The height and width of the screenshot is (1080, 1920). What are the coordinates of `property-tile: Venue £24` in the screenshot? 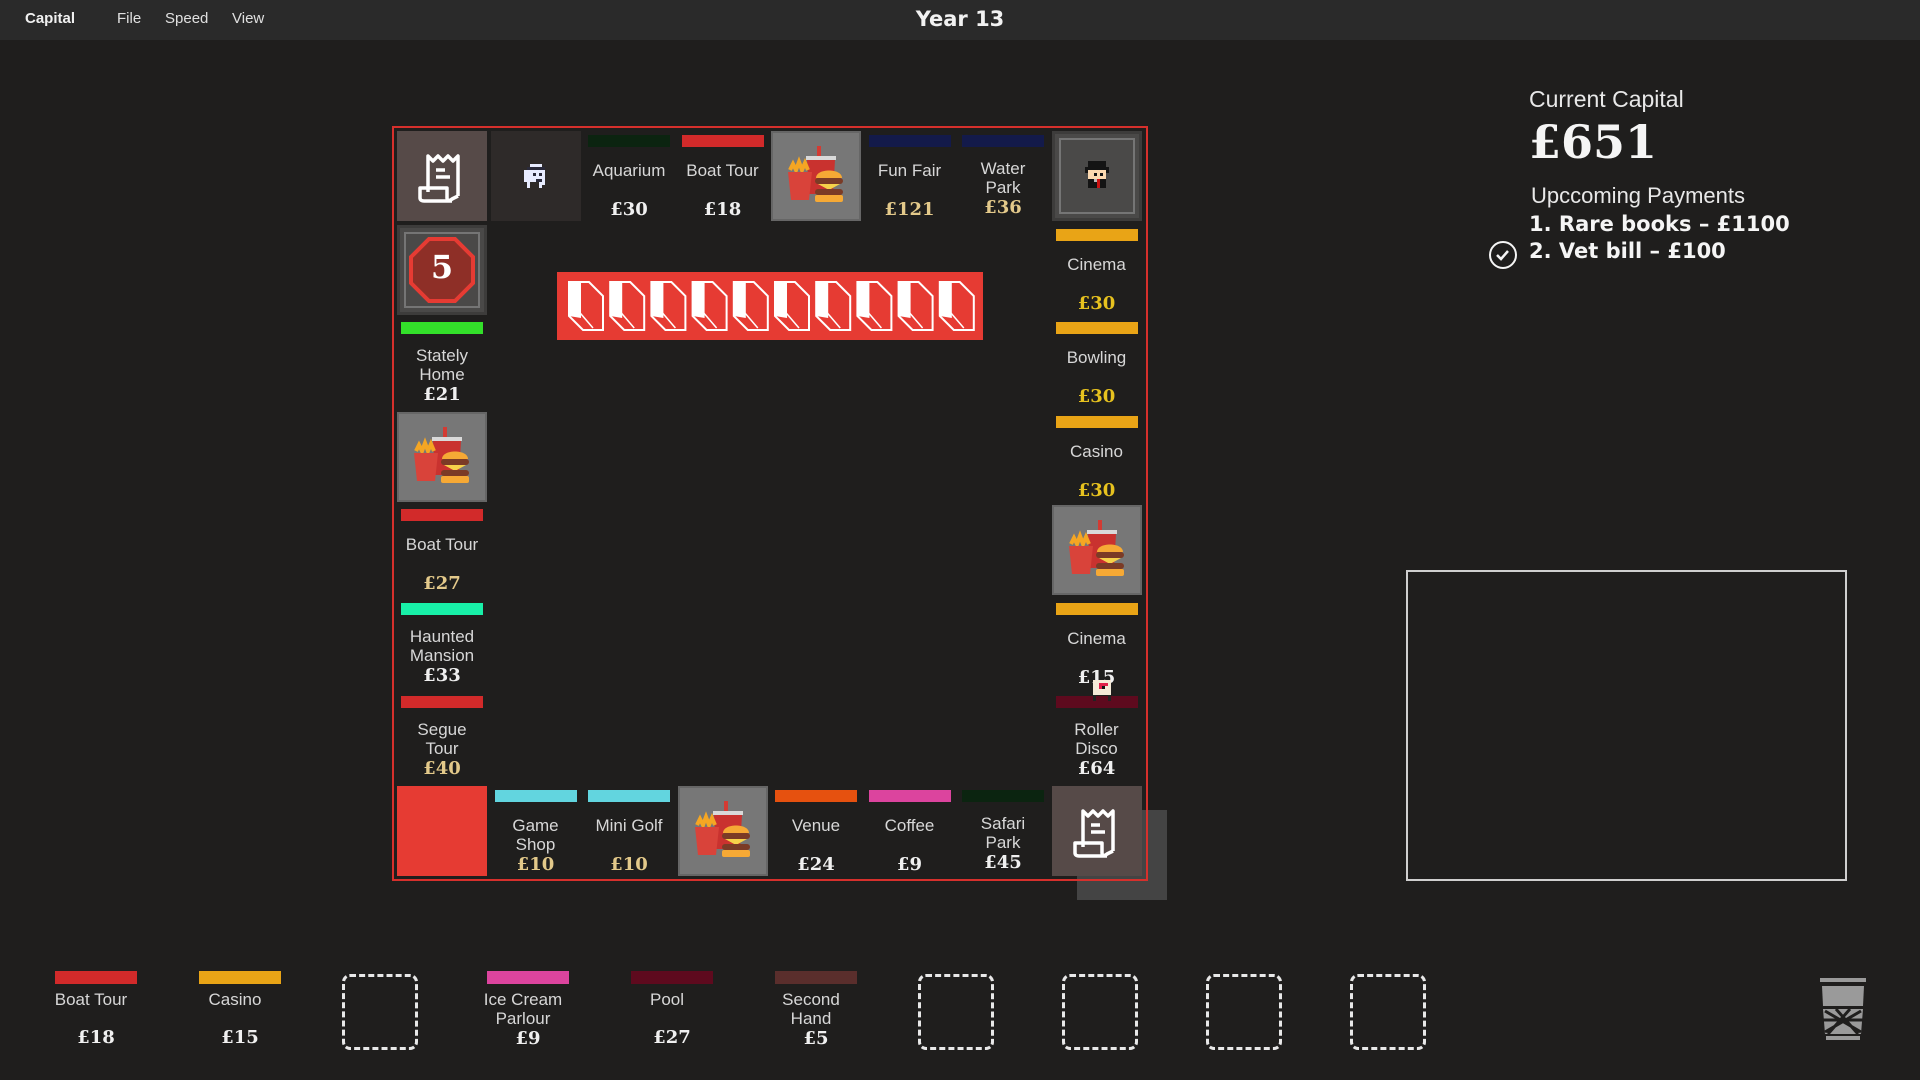 It's located at (816, 831).